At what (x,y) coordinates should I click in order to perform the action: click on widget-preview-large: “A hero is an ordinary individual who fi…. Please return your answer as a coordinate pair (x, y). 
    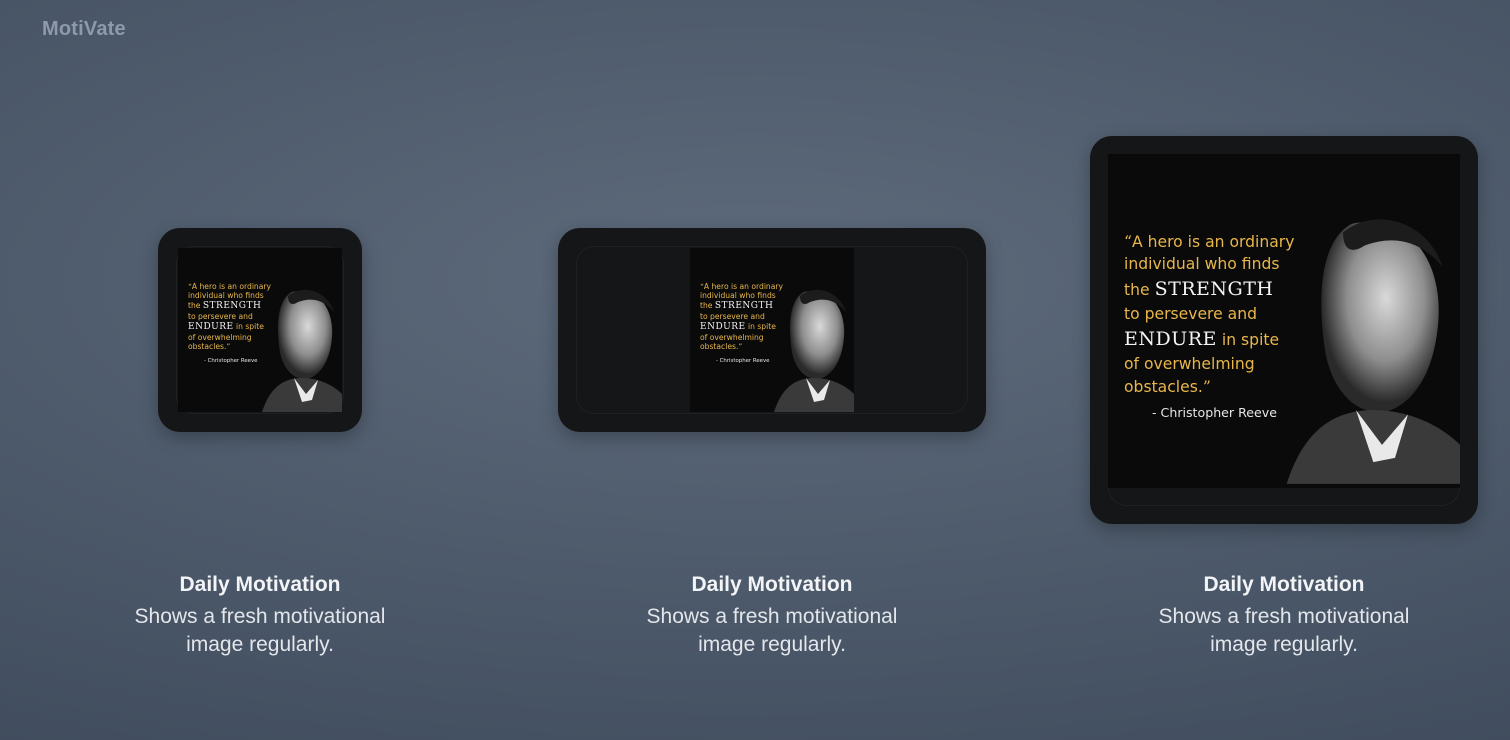
    Looking at the image, I should click on (1284, 330).